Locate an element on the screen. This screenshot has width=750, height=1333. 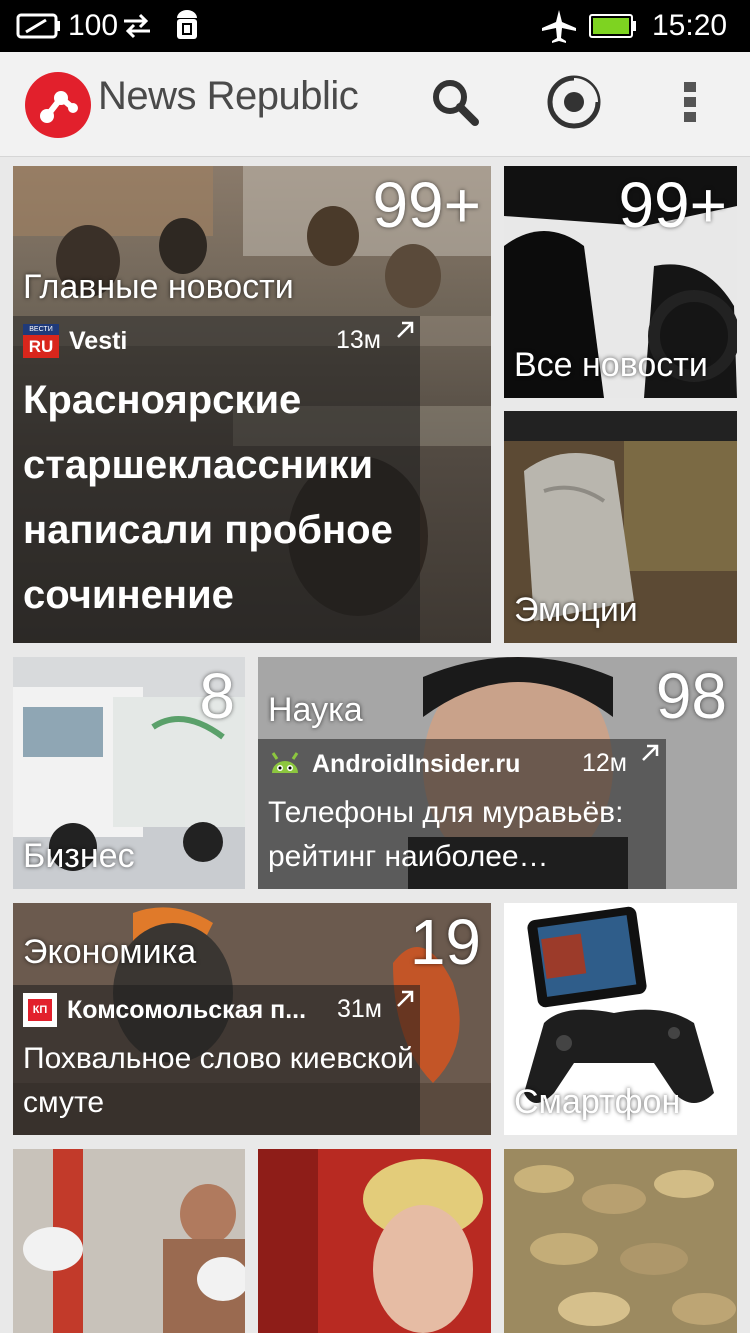
tile-politics is located at coordinates (374, 1241).